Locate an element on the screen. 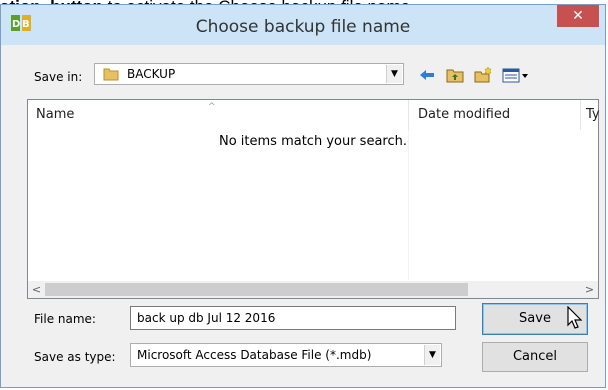 Image resolution: width=608 pixels, height=390 pixels. column-header-type: Ty is located at coordinates (590, 115).